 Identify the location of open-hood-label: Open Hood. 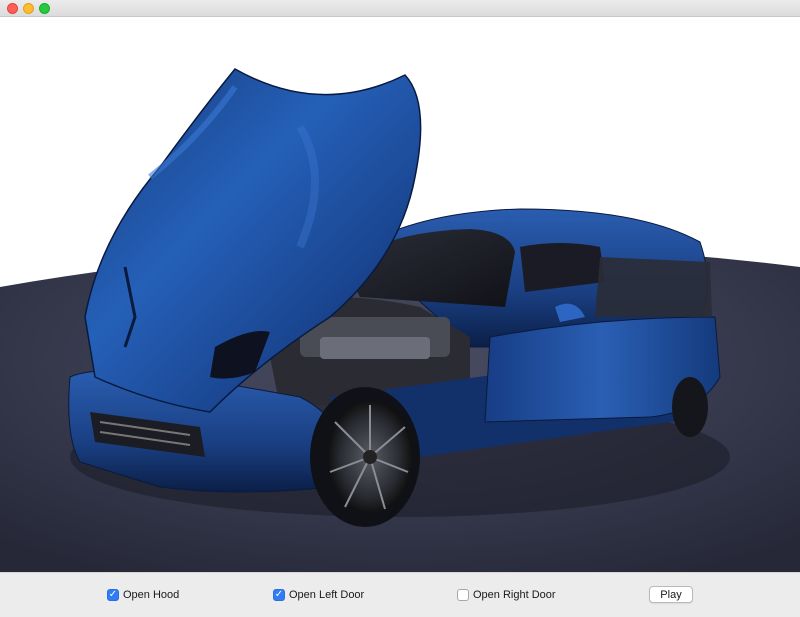
(151, 595).